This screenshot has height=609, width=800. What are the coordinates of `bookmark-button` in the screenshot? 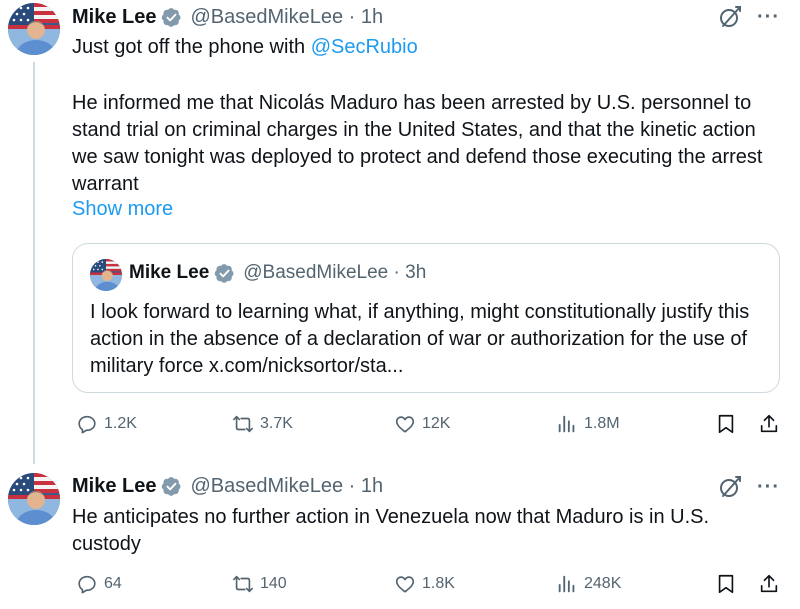 It's located at (726, 584).